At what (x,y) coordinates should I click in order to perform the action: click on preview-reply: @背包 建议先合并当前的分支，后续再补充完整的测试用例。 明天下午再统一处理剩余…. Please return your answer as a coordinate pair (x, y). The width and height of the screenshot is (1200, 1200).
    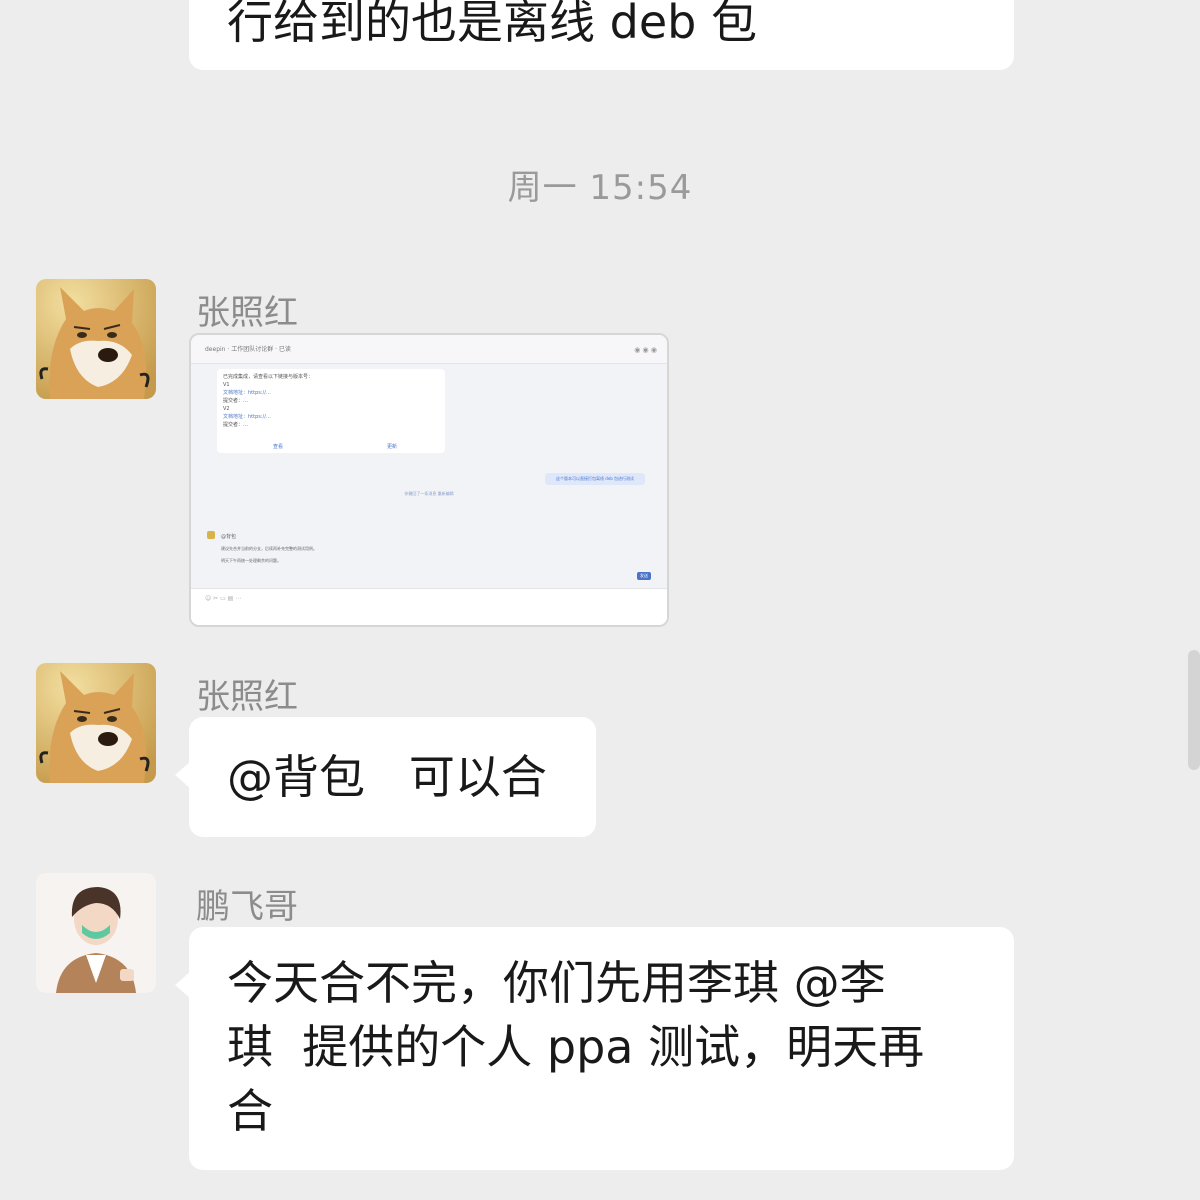
    Looking at the image, I should click on (302, 549).